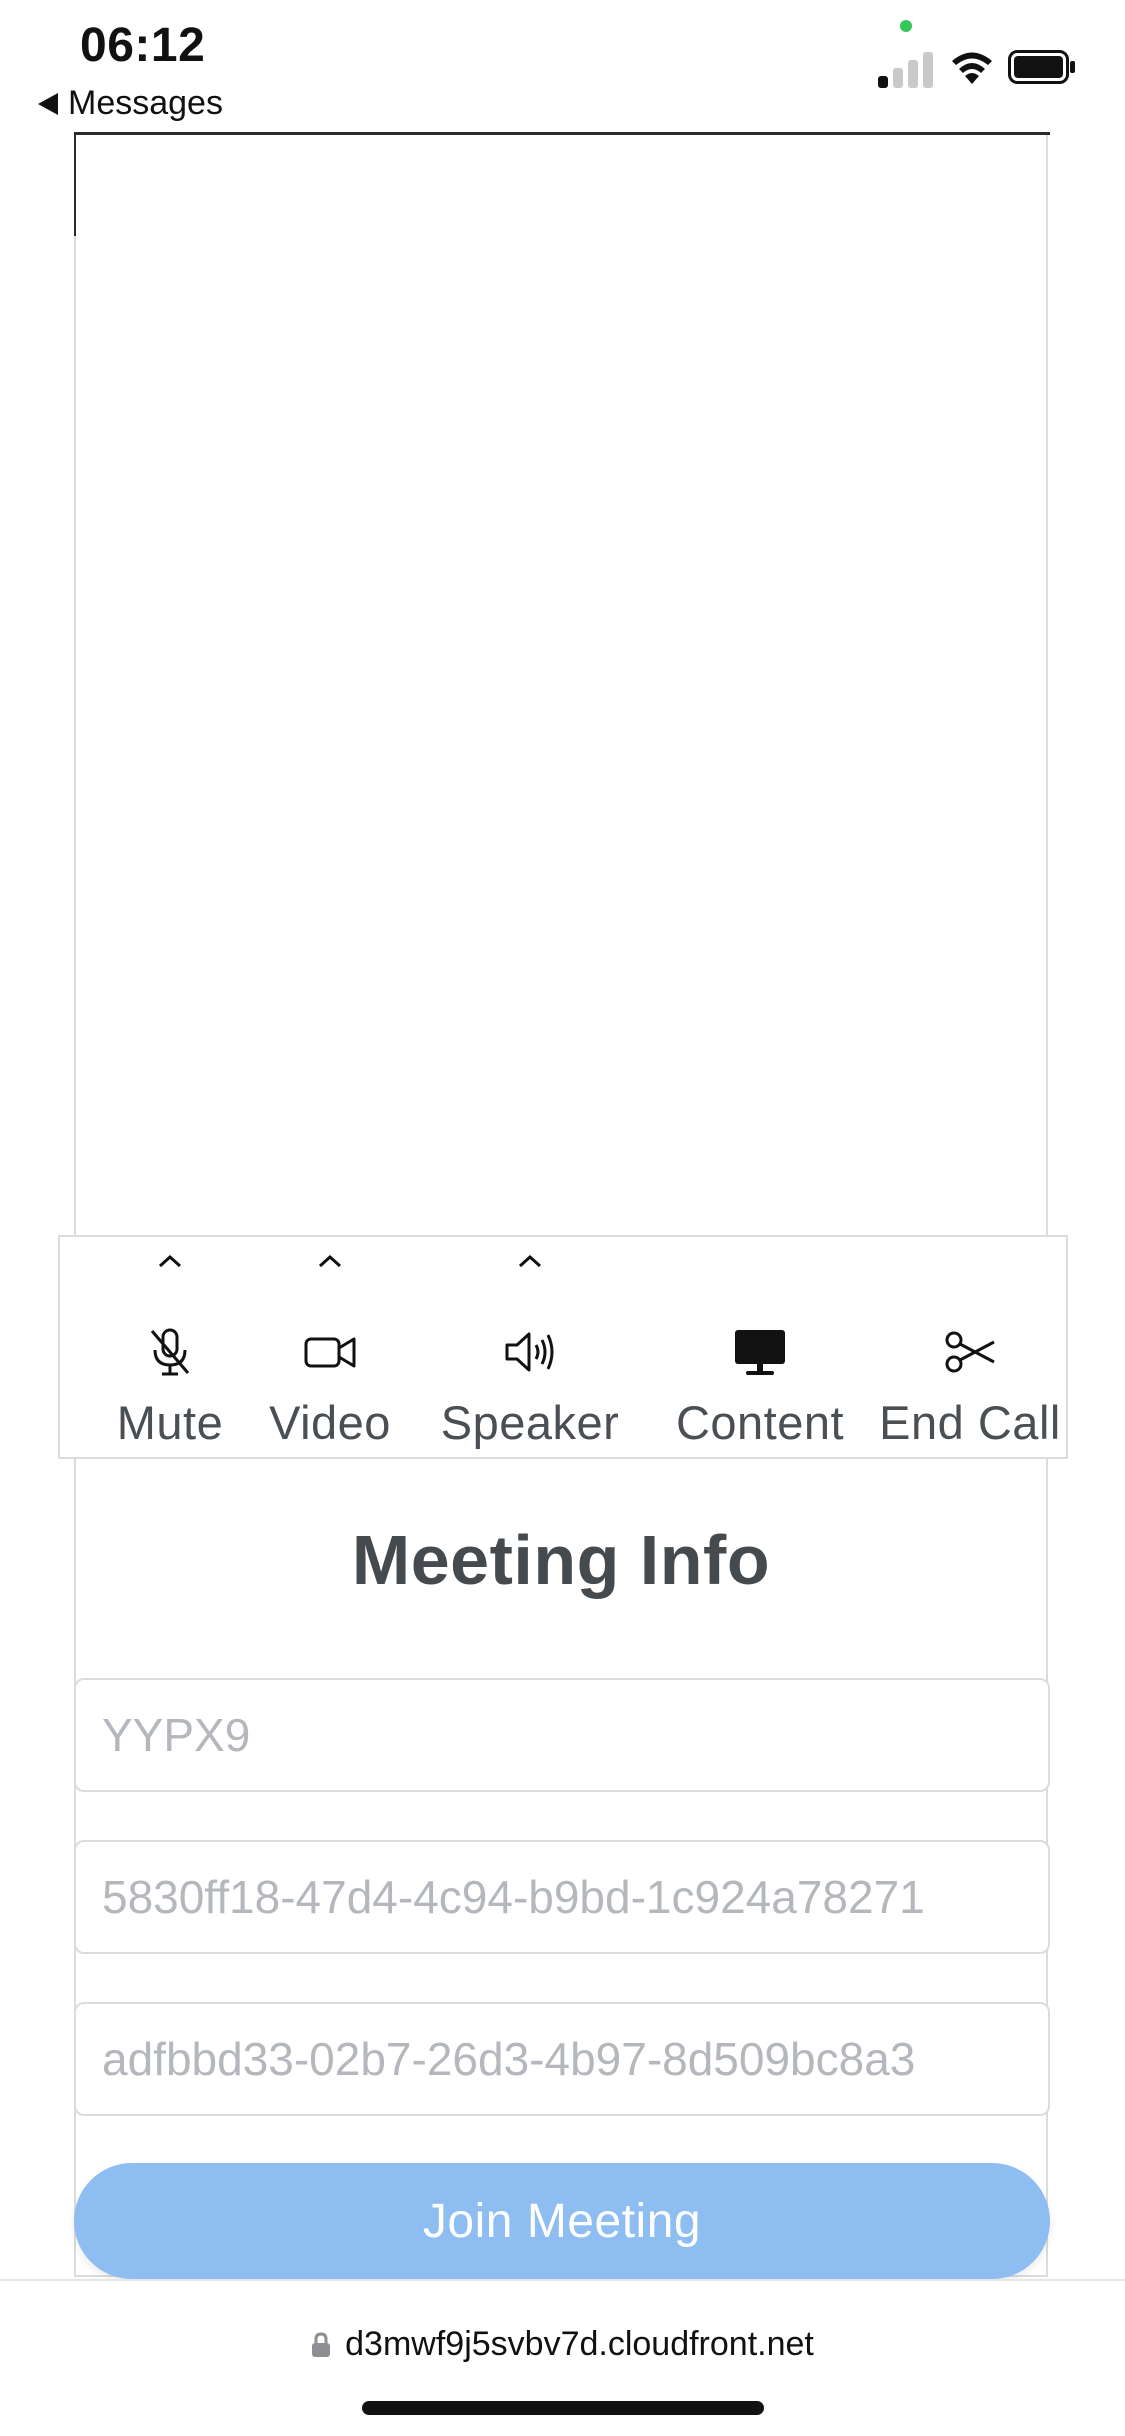 The image size is (1125, 2436). Describe the element at coordinates (170, 1261) in the screenshot. I see `mute-menu-caret-icon` at that location.